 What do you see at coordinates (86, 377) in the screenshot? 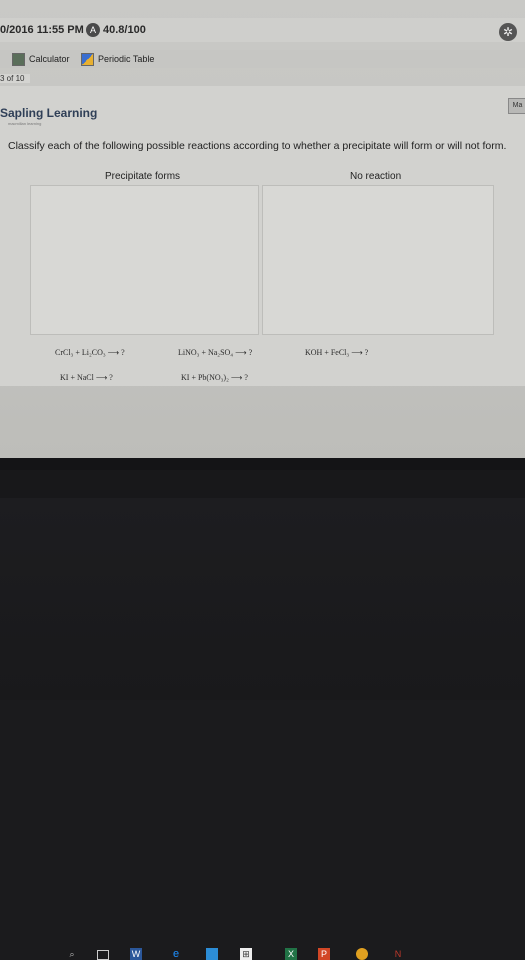
I see `reaction-card: KI + NaCl ⟶ ?` at bounding box center [86, 377].